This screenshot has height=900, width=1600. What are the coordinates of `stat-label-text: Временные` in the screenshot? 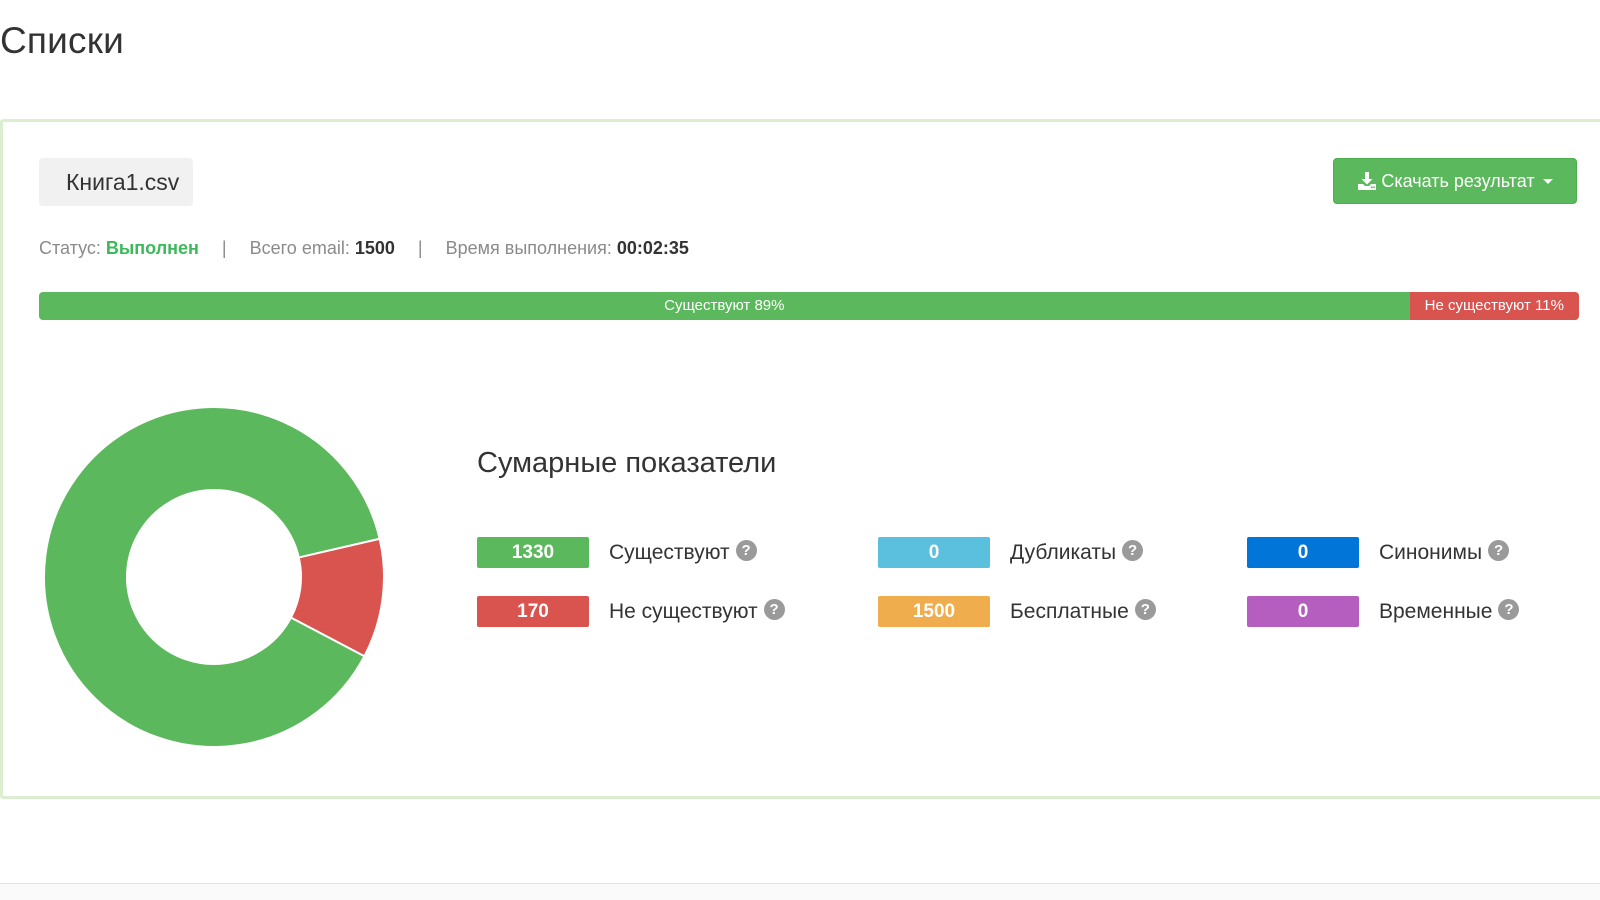 It's located at (1436, 611).